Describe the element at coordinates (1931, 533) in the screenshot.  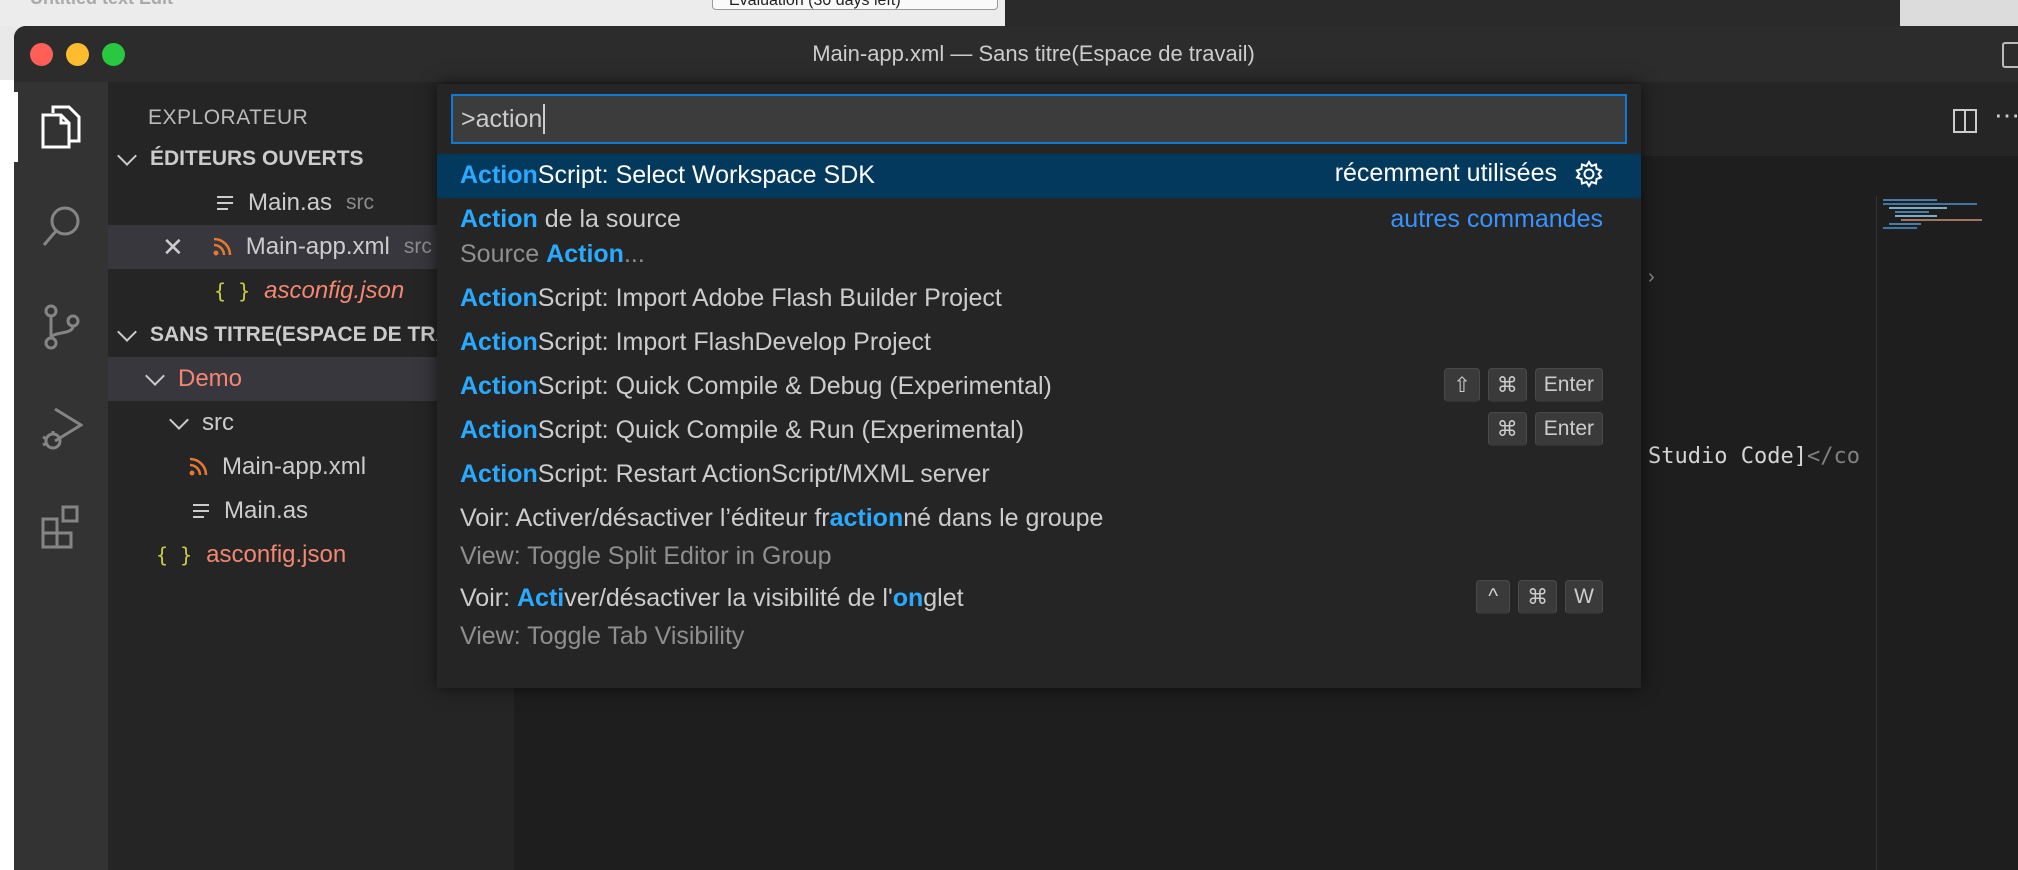
I see `minimap` at that location.